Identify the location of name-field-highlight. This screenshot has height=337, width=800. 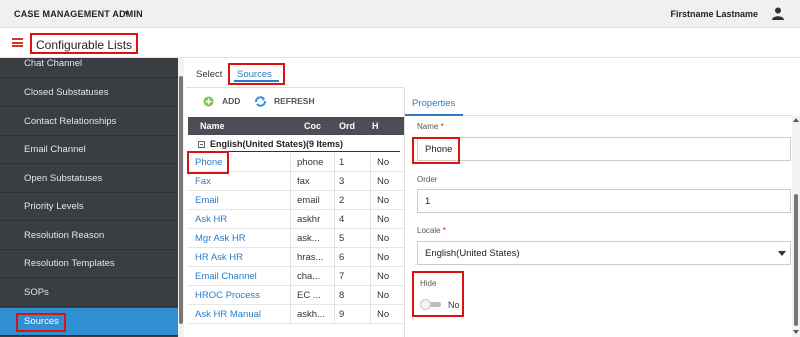
(436, 150).